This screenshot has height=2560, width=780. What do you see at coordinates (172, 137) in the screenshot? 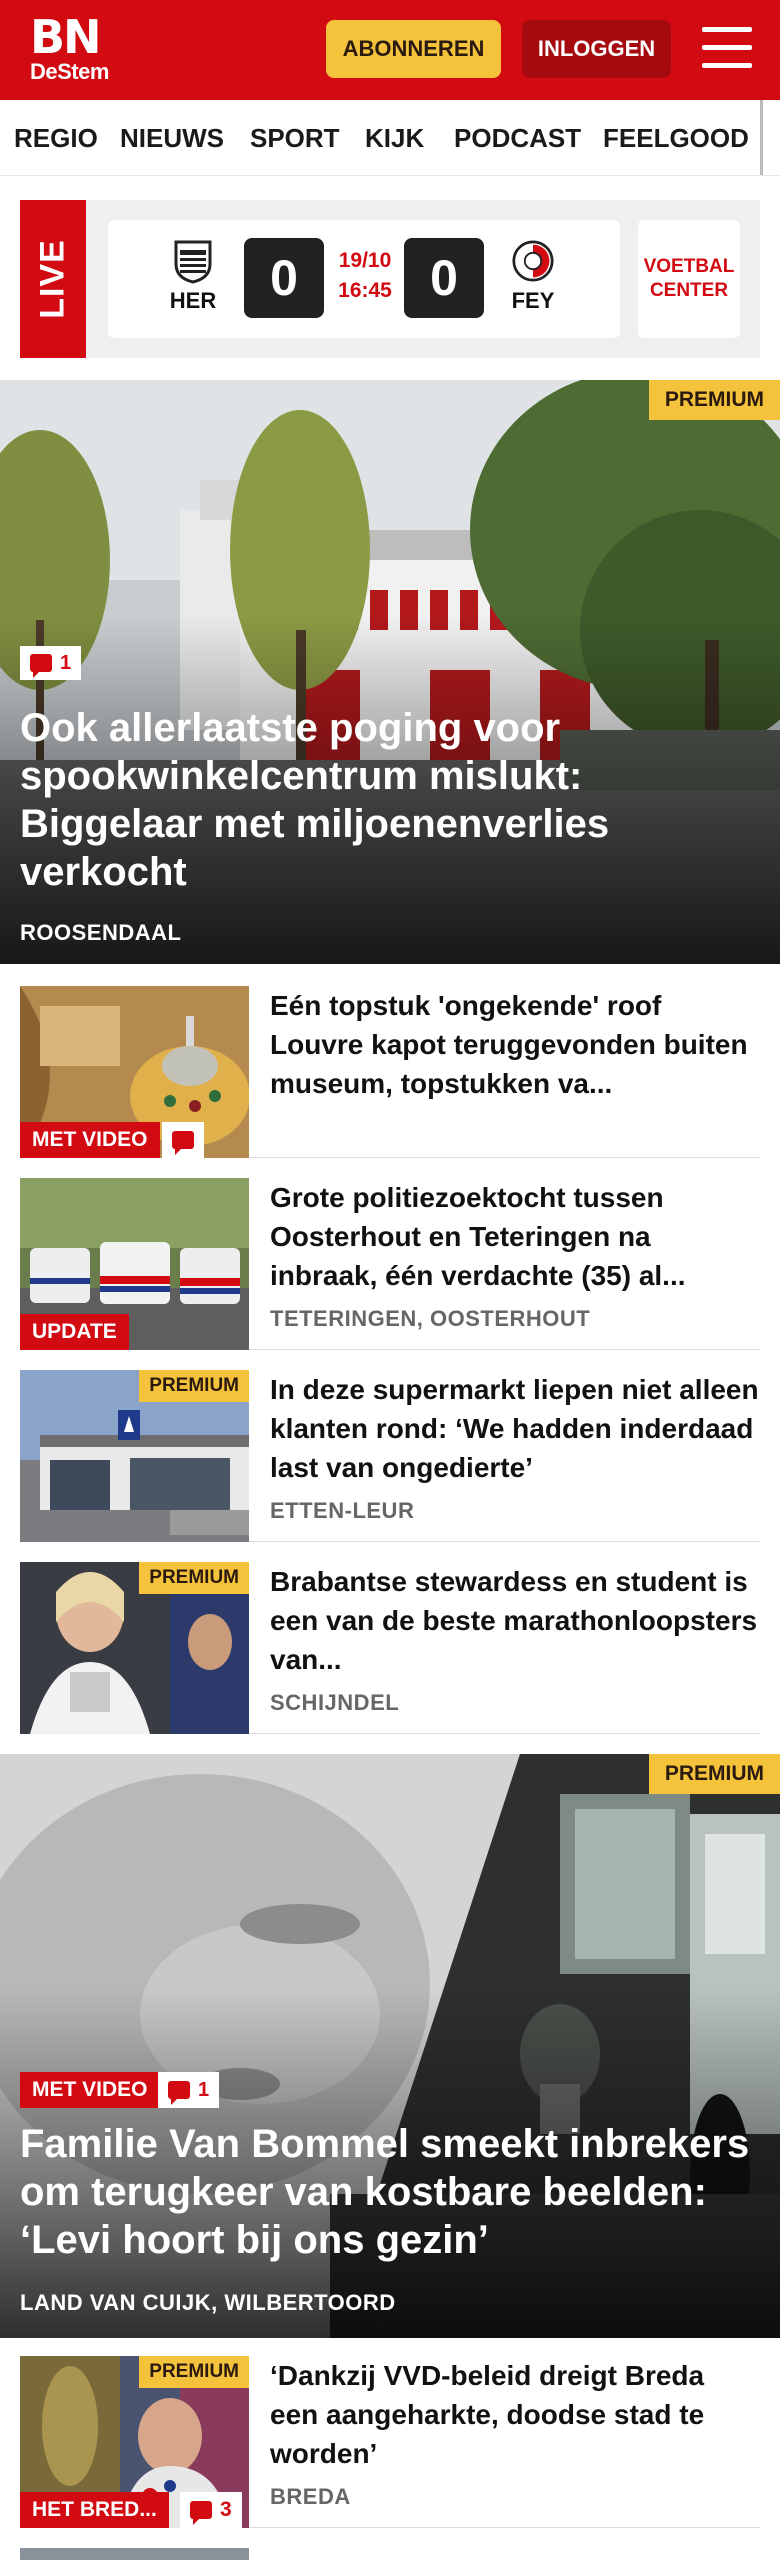
I see `nav-item-nieuws: NIEUWS` at bounding box center [172, 137].